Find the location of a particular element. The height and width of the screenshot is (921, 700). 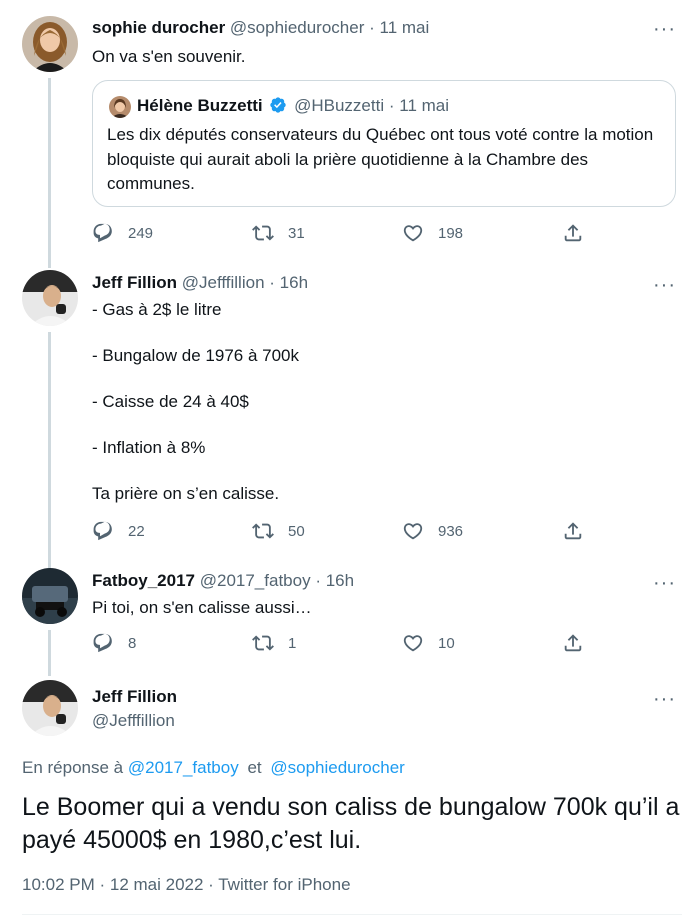

divider is located at coordinates (352, 914).